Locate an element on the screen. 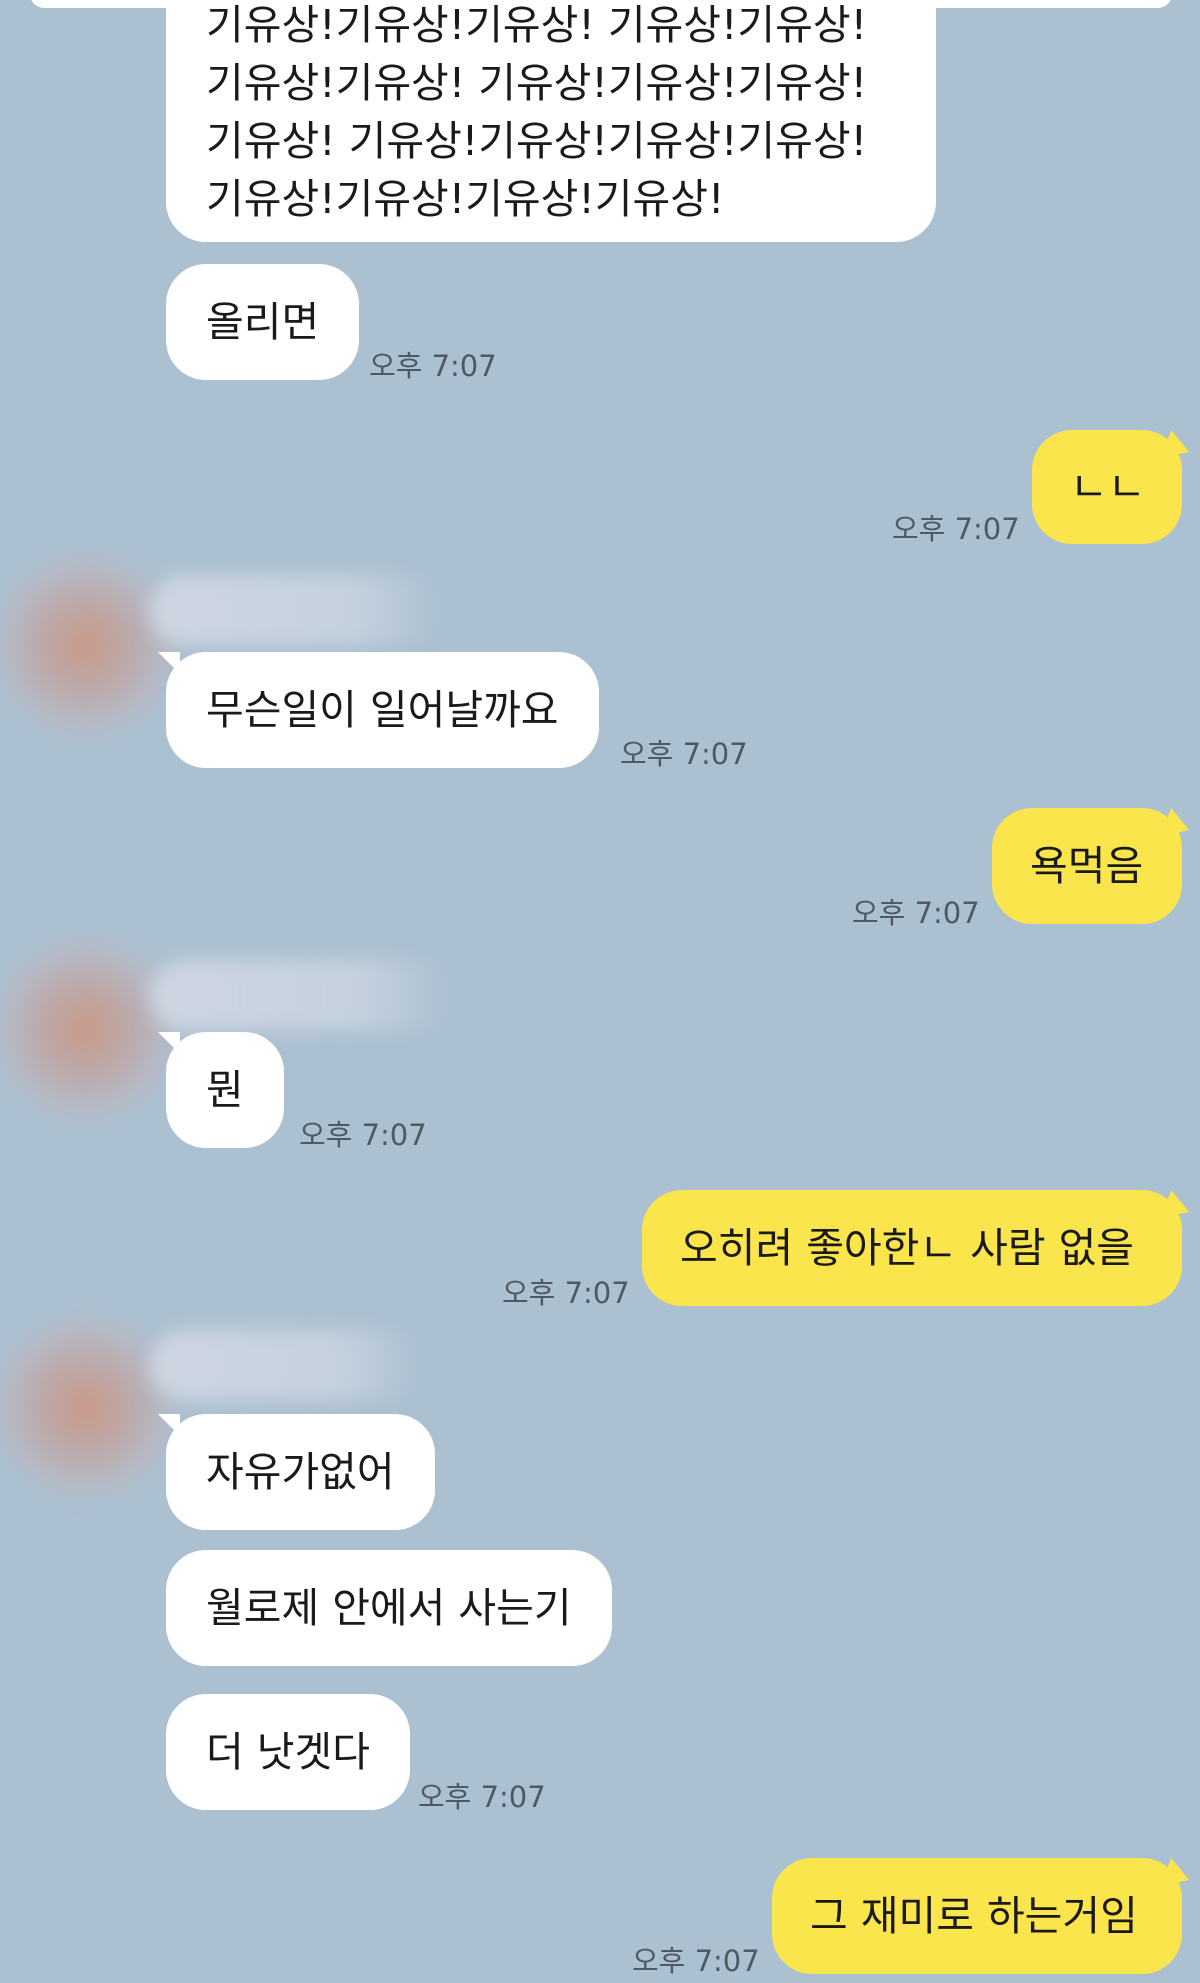 The image size is (1200, 1983). message-text: 욕먹음 is located at coordinates (1087, 866).